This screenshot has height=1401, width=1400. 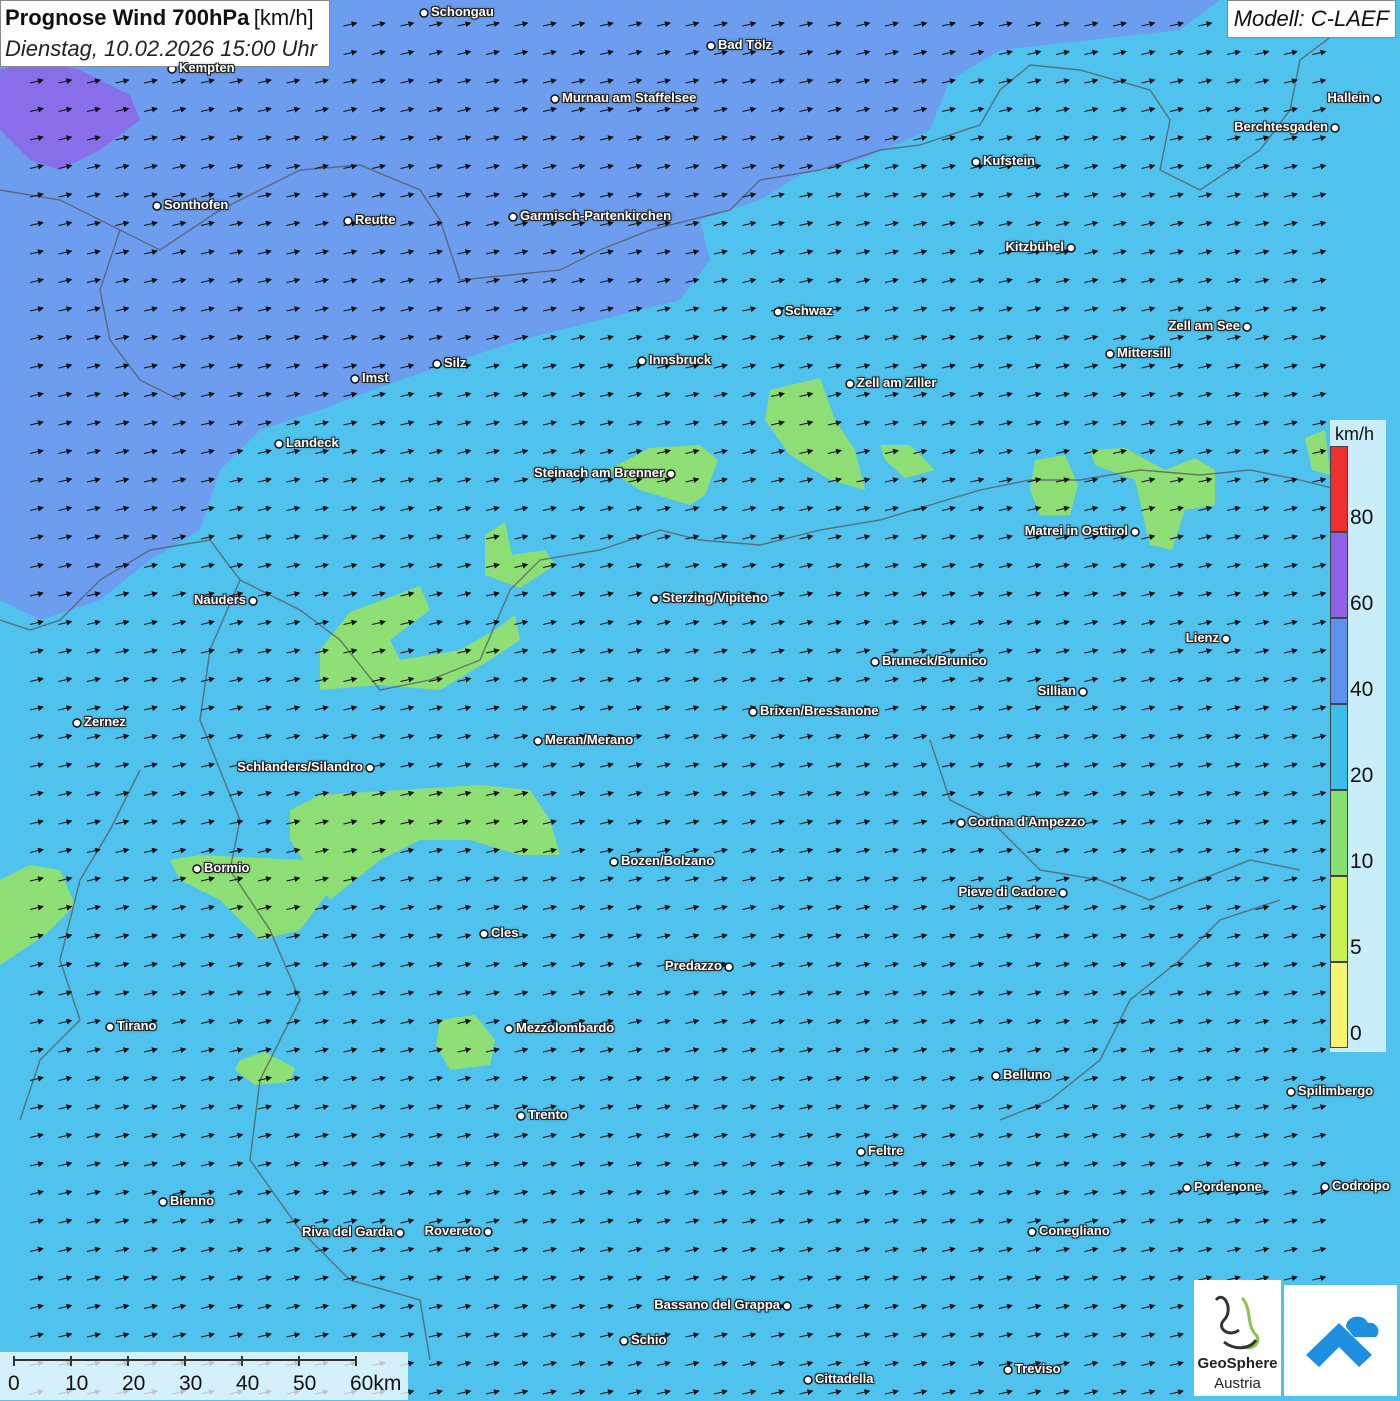 What do you see at coordinates (14, 1383) in the screenshot?
I see `scale-label: 0` at bounding box center [14, 1383].